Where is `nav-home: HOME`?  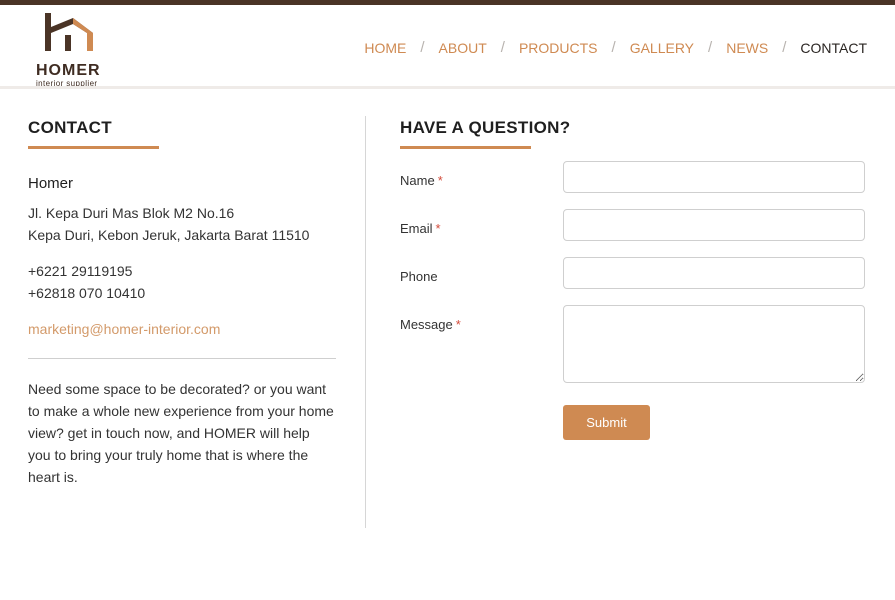 nav-home: HOME is located at coordinates (385, 48).